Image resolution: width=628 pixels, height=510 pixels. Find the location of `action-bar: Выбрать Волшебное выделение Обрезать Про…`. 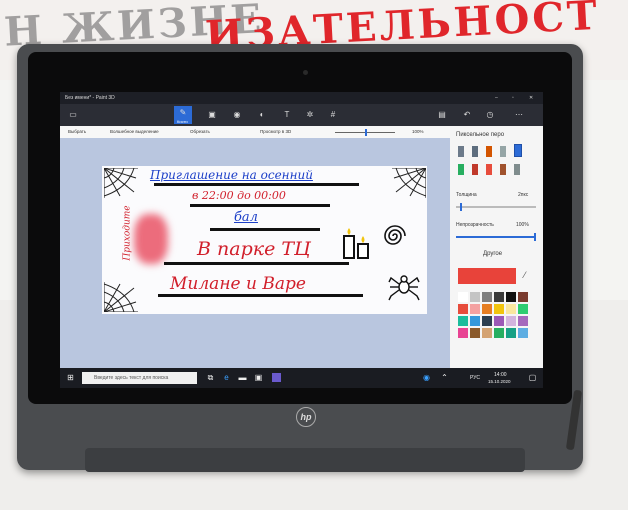

action-bar: Выбрать Волшебное выделение Обрезать Про… is located at coordinates (255, 132).